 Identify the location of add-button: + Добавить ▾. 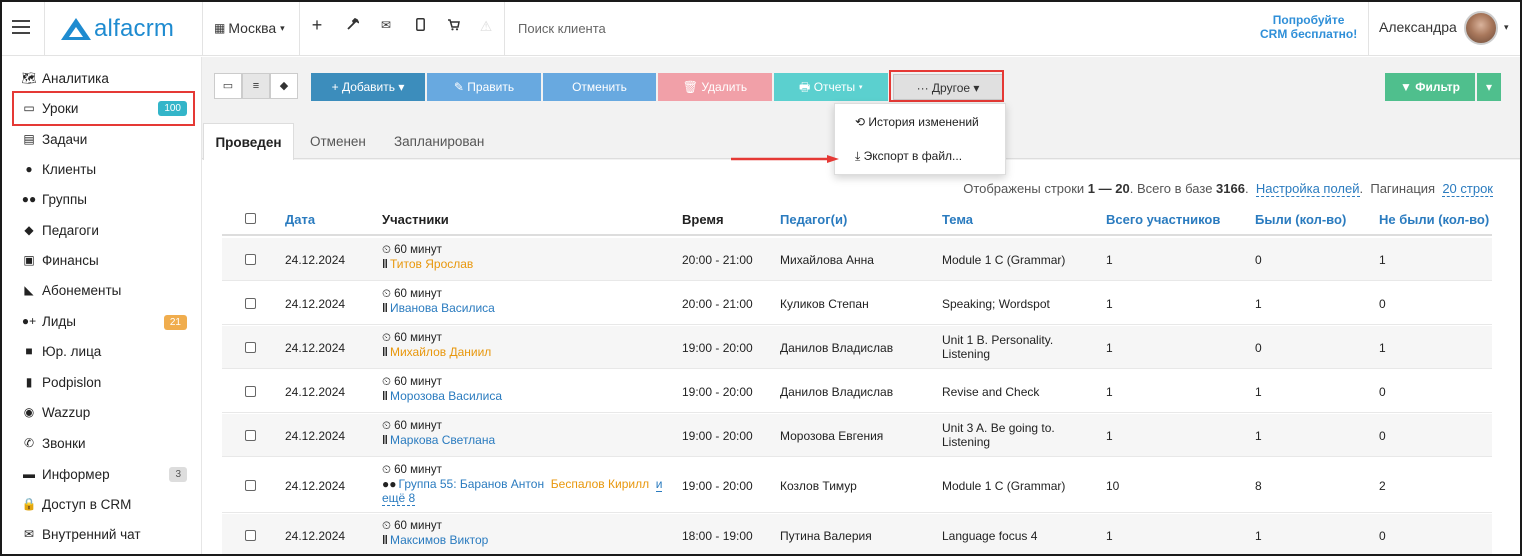
(368, 87).